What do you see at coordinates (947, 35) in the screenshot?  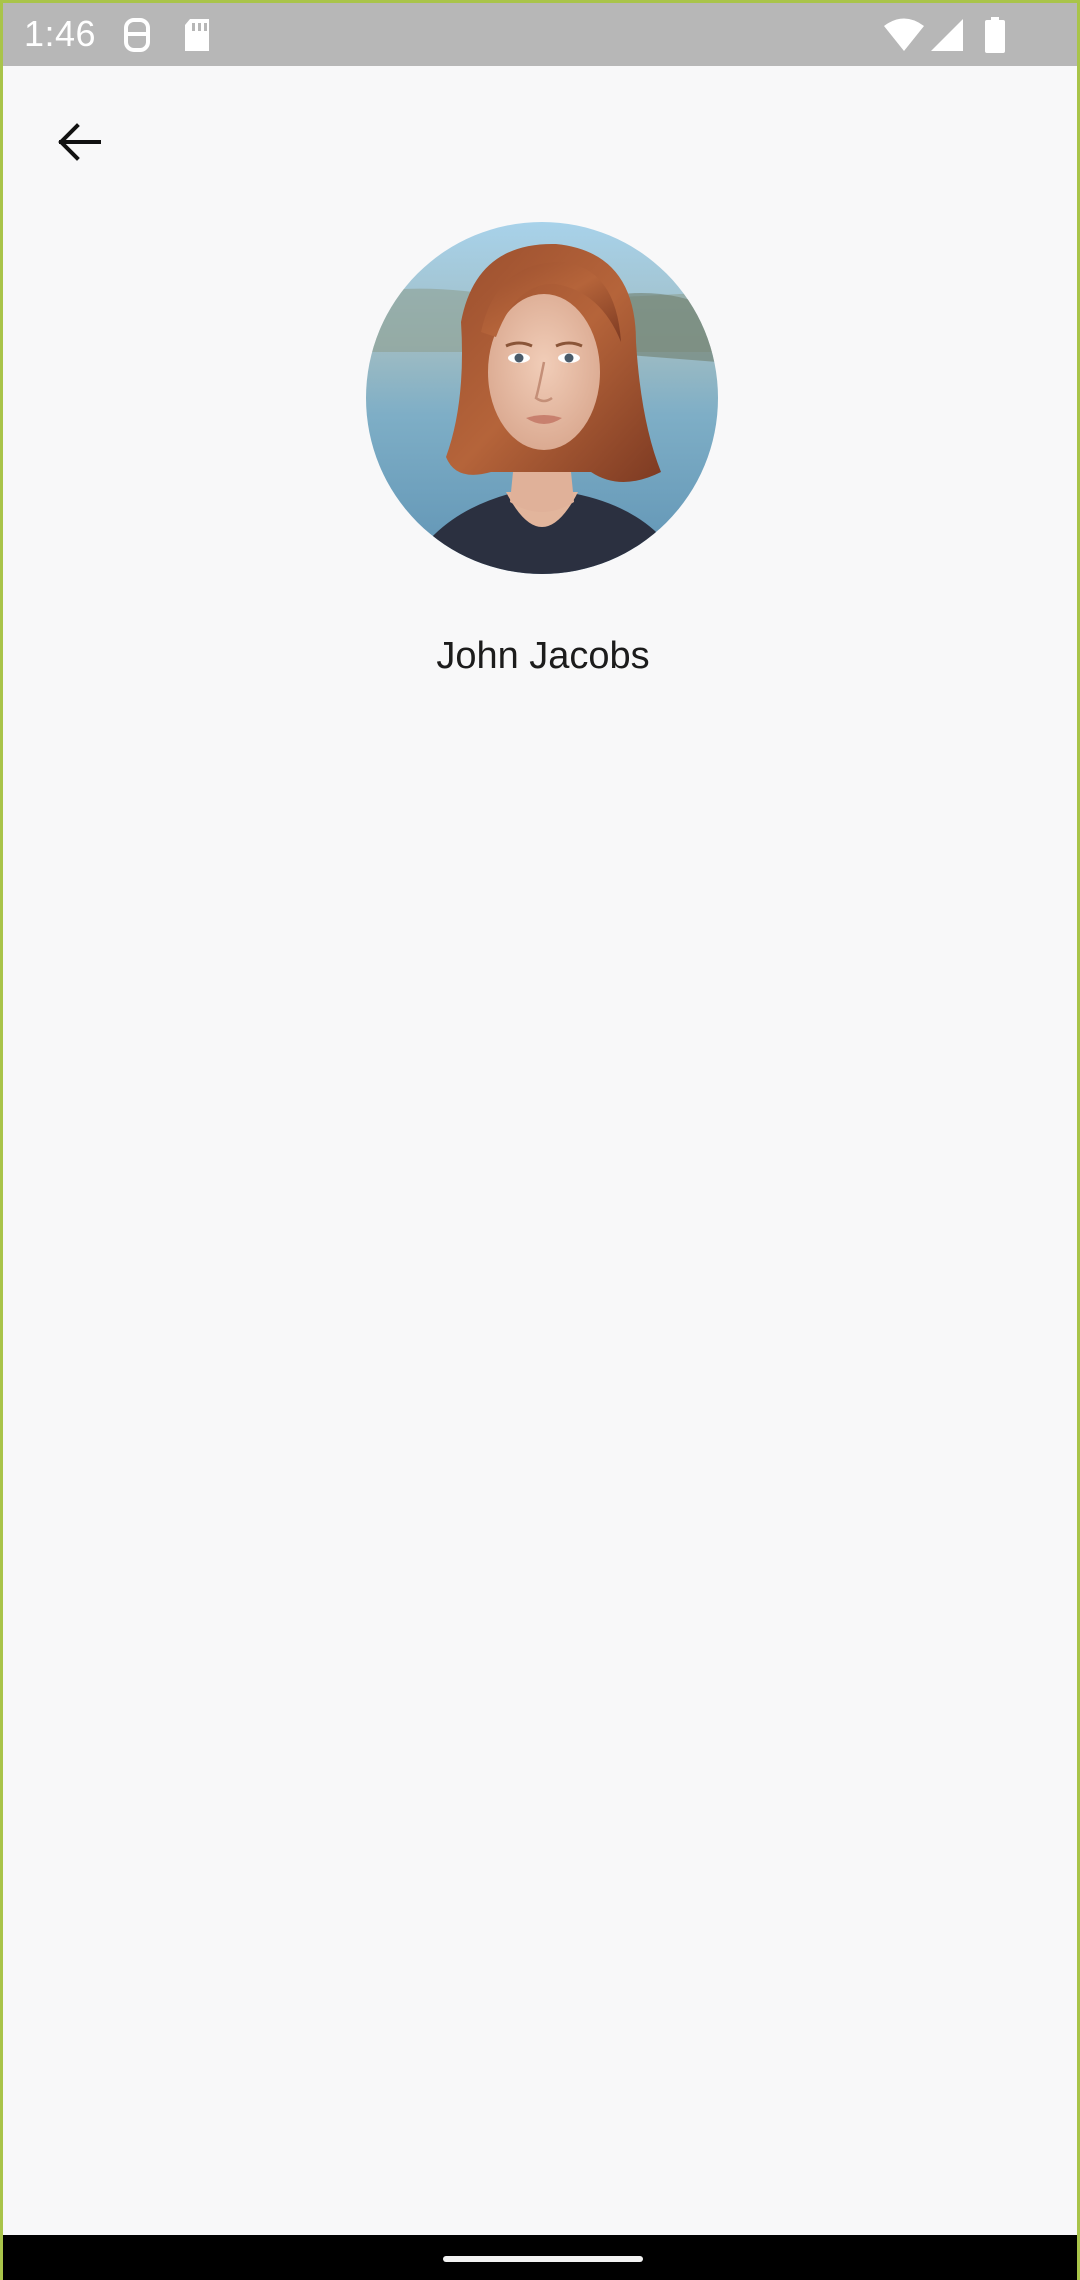 I see `cellular-signal-icon` at bounding box center [947, 35].